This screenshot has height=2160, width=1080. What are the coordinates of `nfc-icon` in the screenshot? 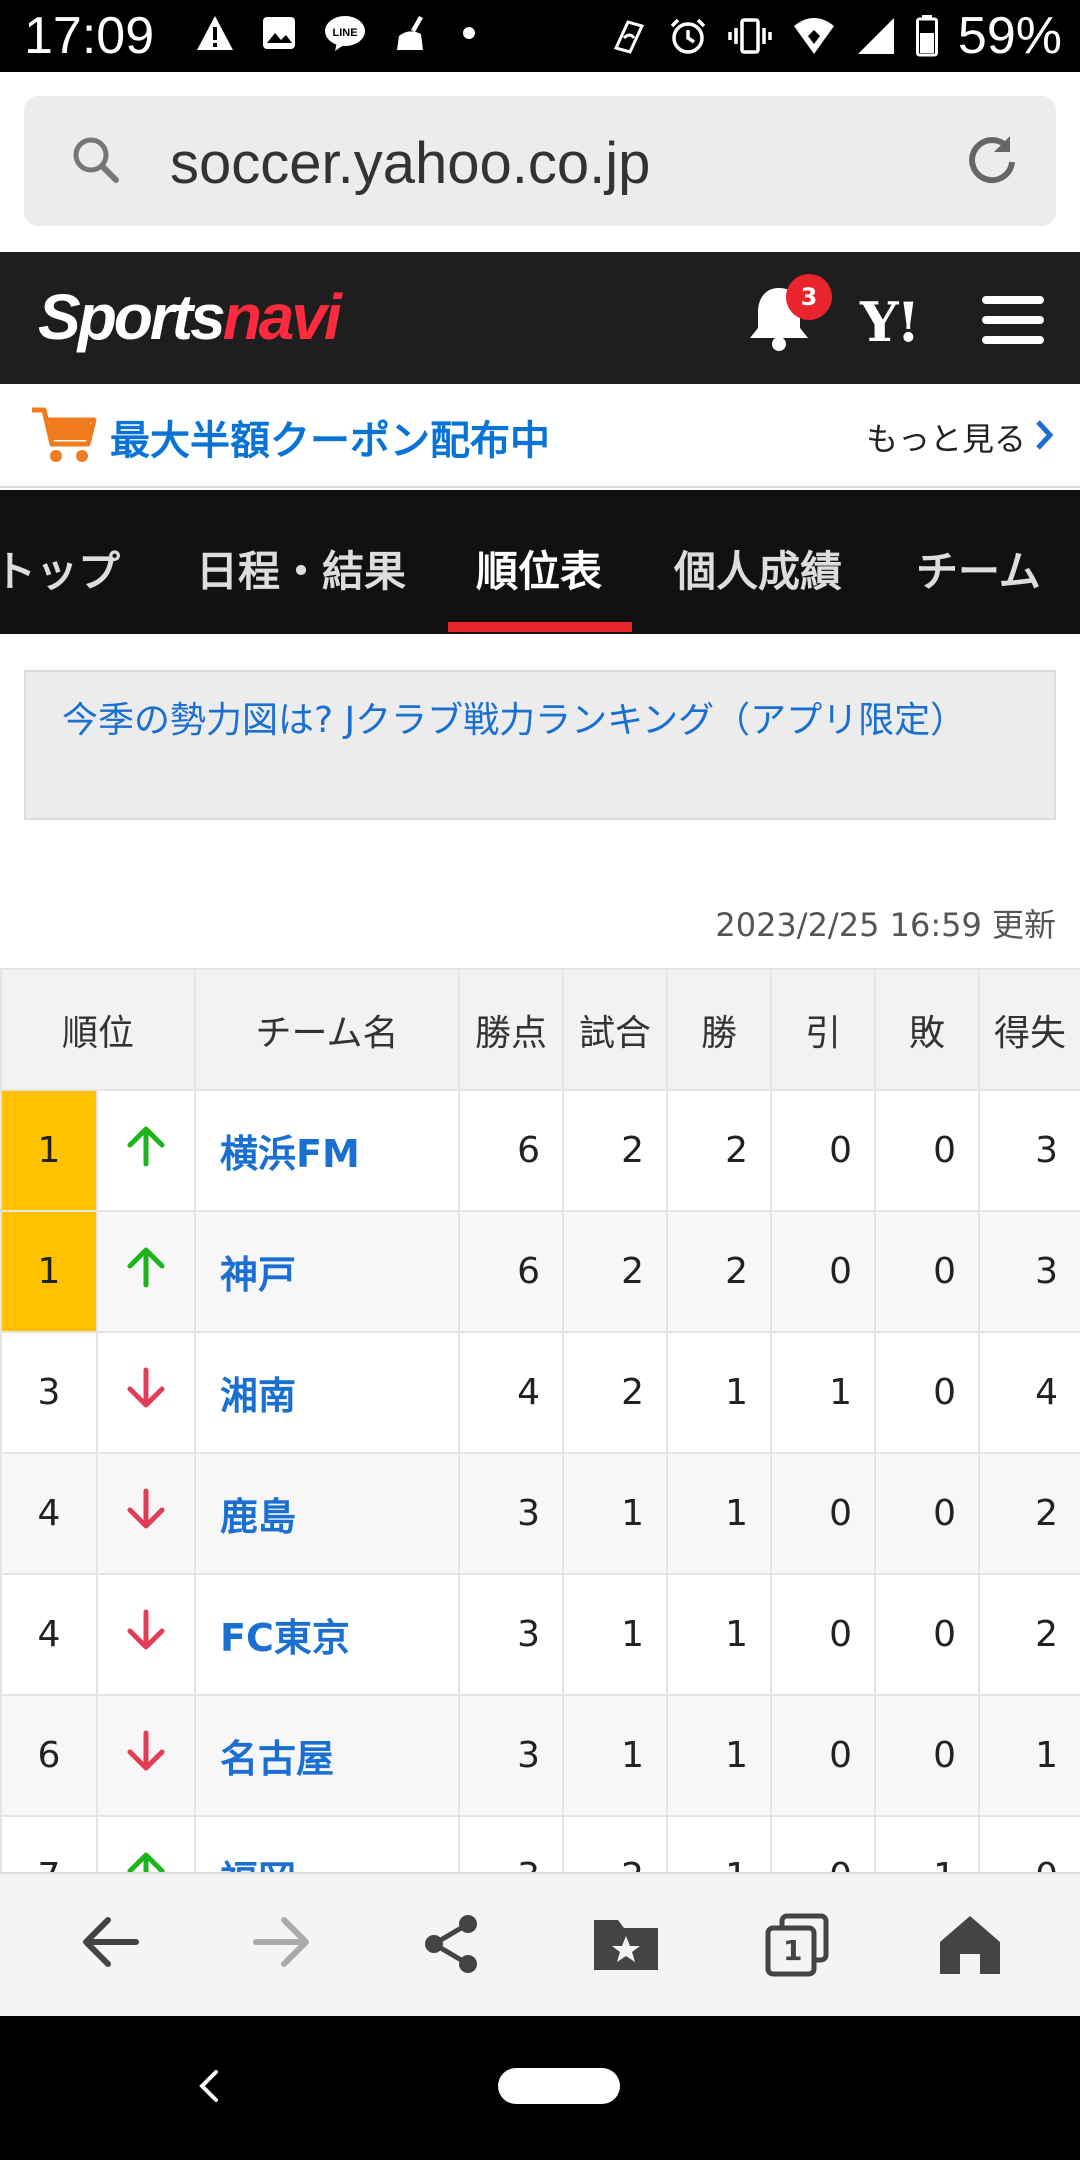 It's located at (629, 37).